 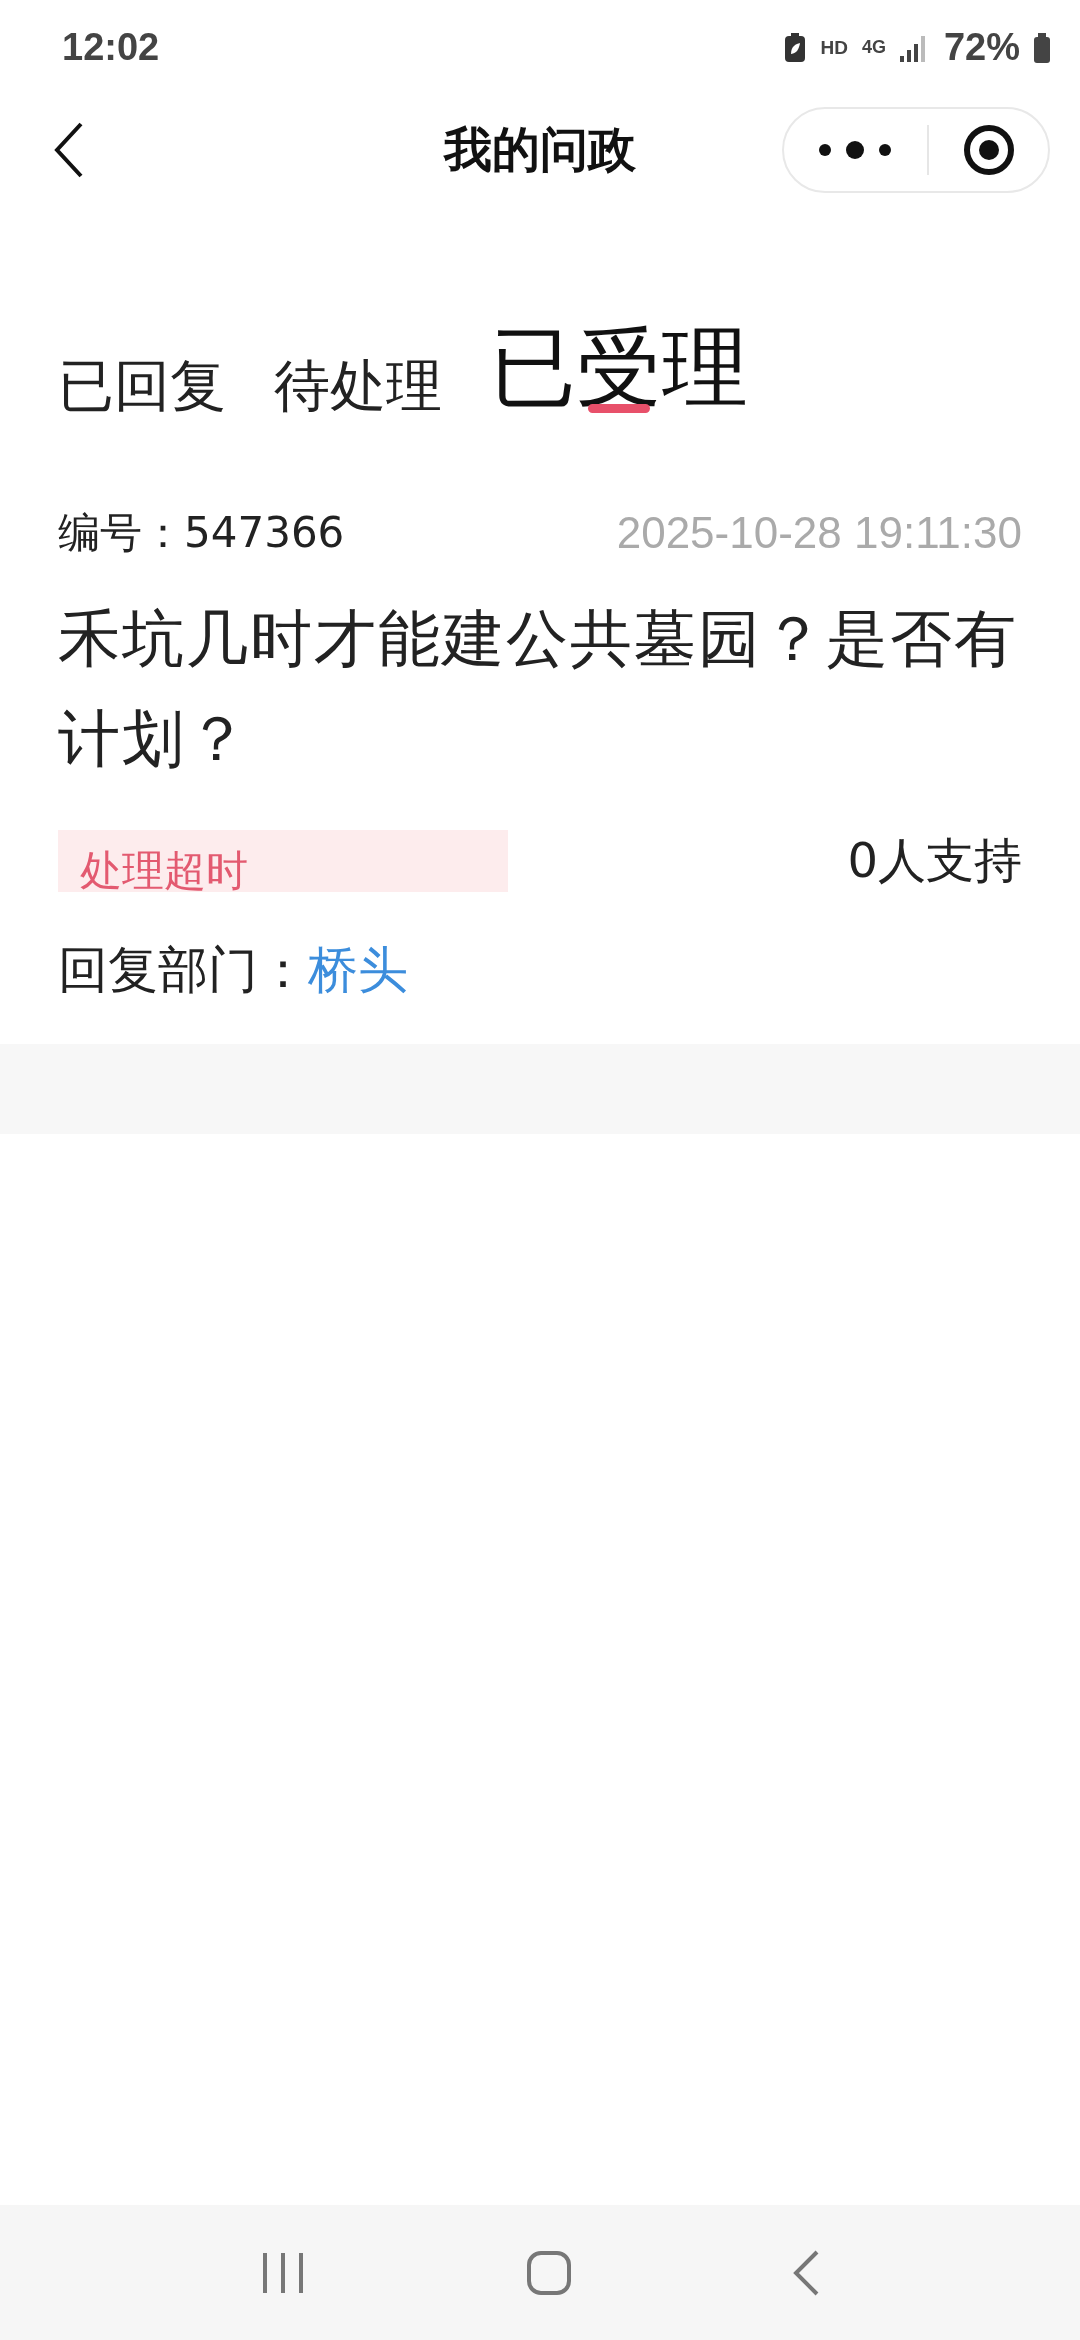 I want to click on status-time: 12:02, so click(x=111, y=47).